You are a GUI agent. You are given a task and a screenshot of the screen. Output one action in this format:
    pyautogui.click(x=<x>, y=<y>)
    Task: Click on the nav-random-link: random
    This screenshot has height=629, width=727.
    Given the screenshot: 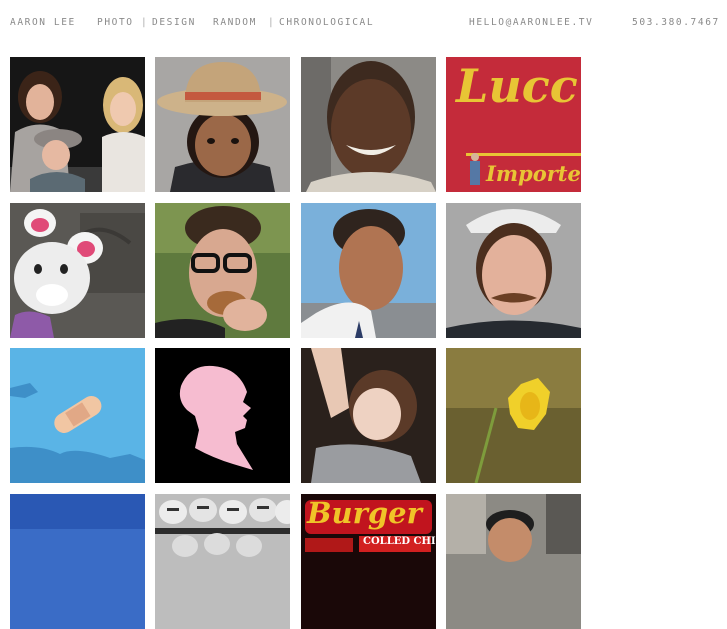 What is the action you would take?
    pyautogui.click(x=235, y=22)
    